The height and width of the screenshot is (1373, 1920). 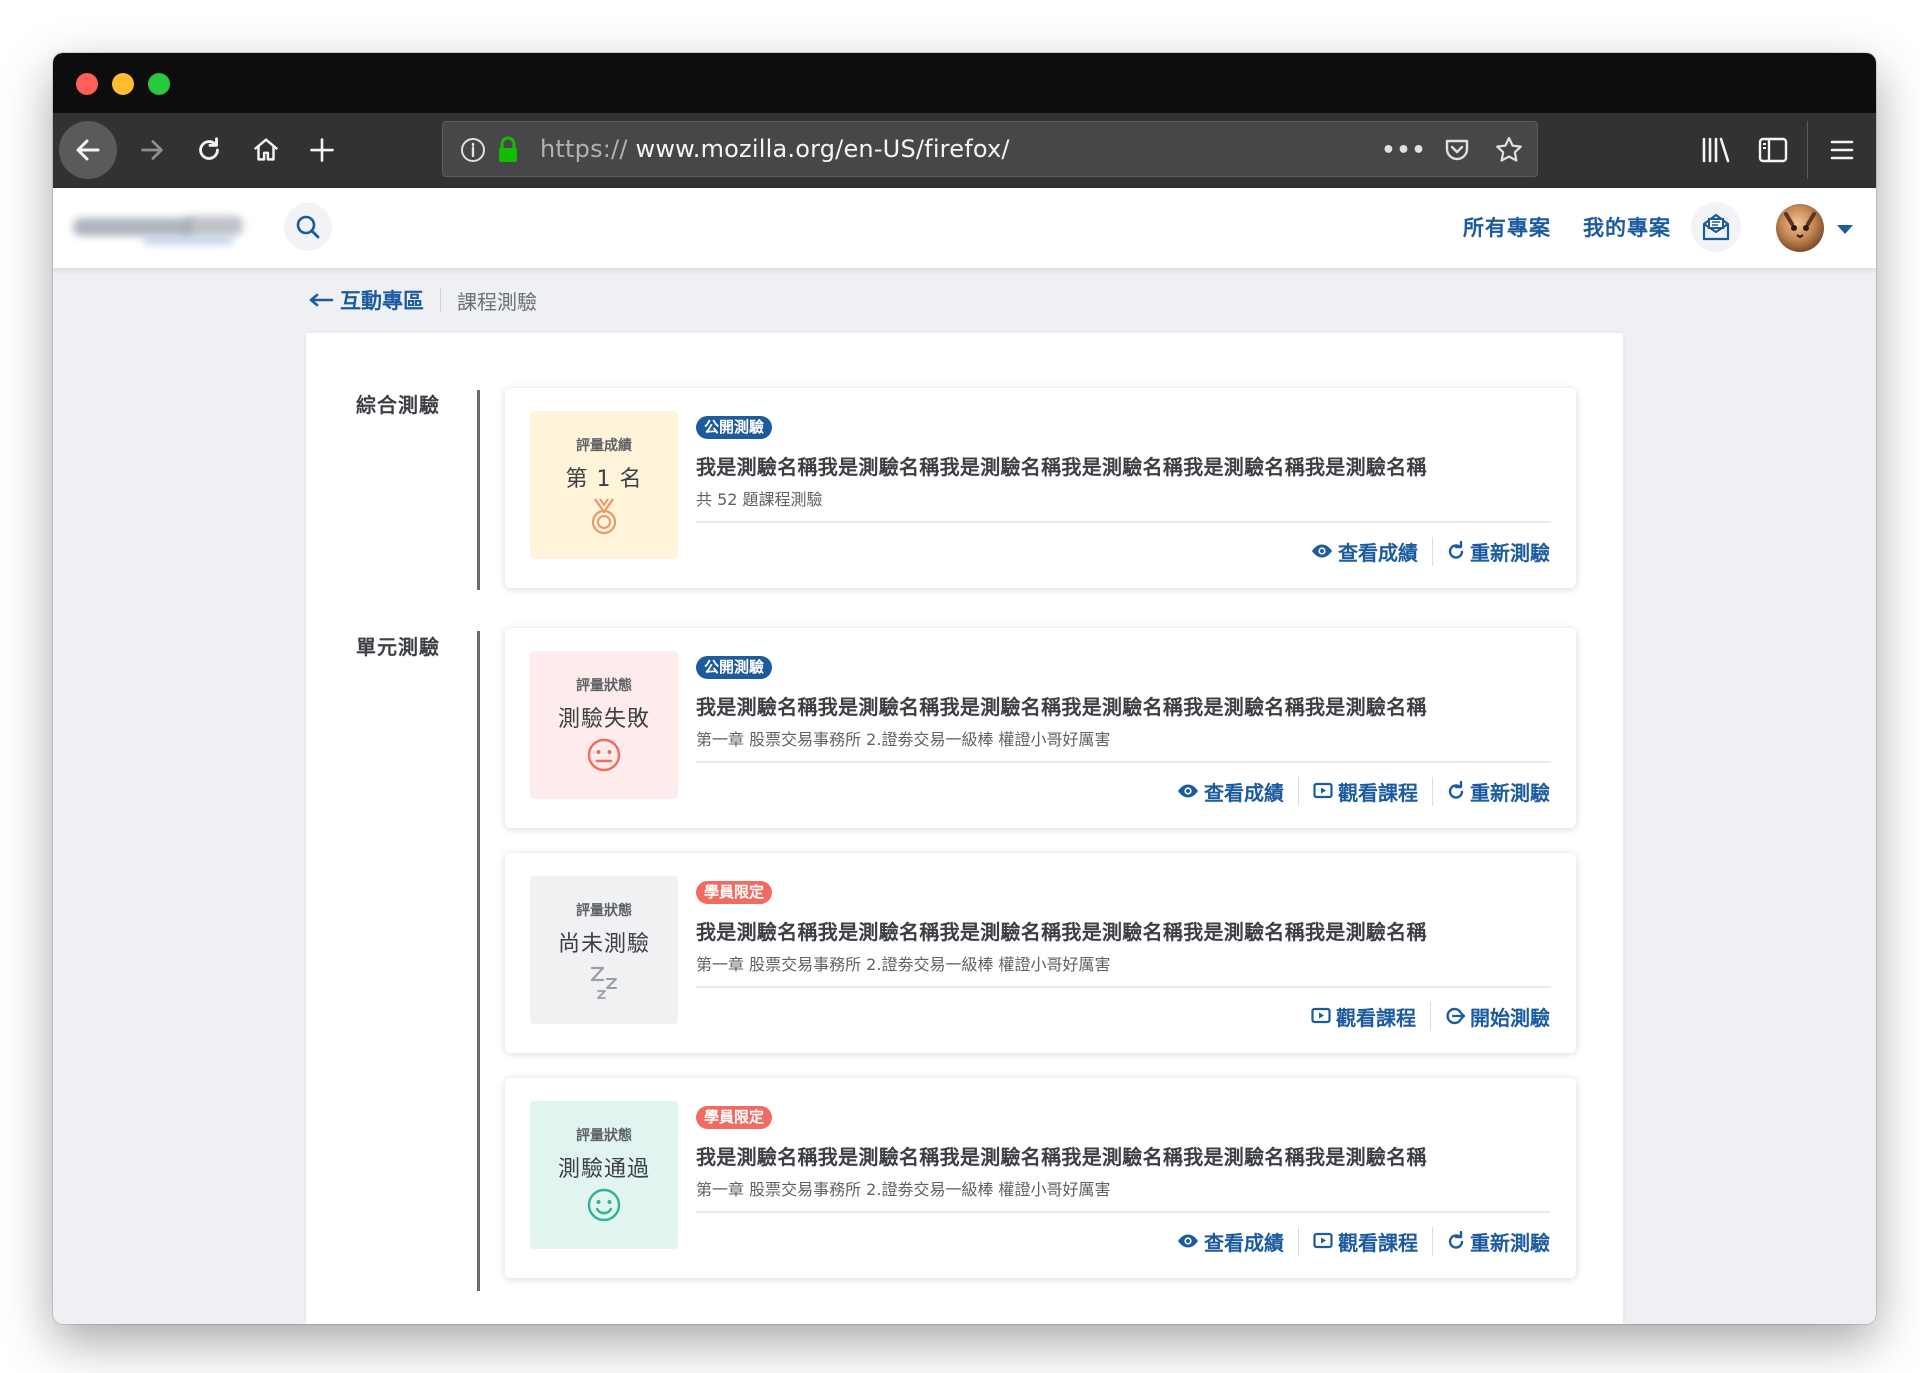 I want to click on section-label-comprehensive: 綜合測驗, so click(x=398, y=405).